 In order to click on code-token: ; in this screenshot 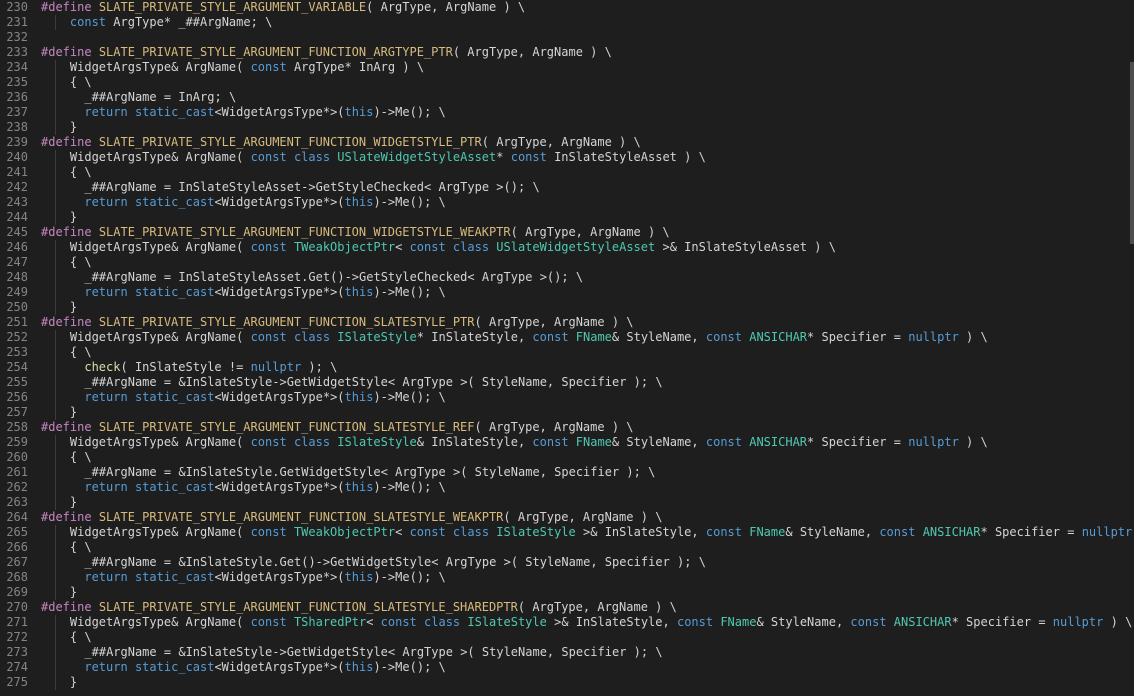, I will do `click(218, 97)`.